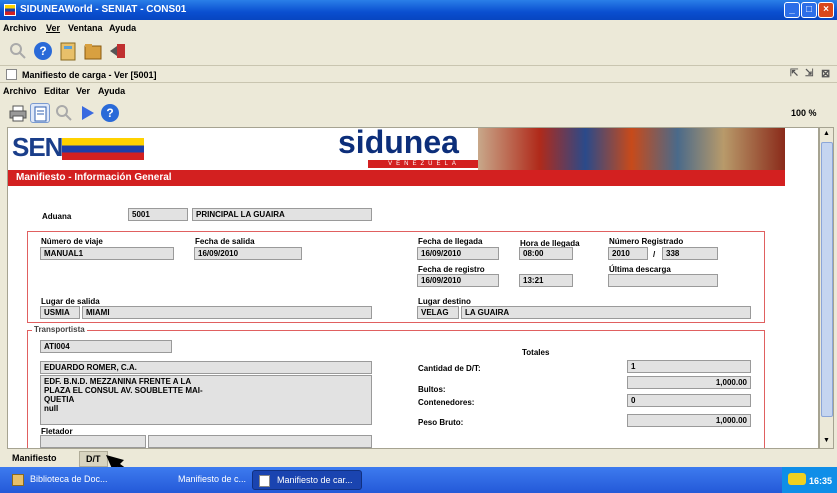 Image resolution: width=837 pixels, height=493 pixels. Describe the element at coordinates (444, 301) in the screenshot. I see `lugar-destino-label: Lugar destino` at that location.